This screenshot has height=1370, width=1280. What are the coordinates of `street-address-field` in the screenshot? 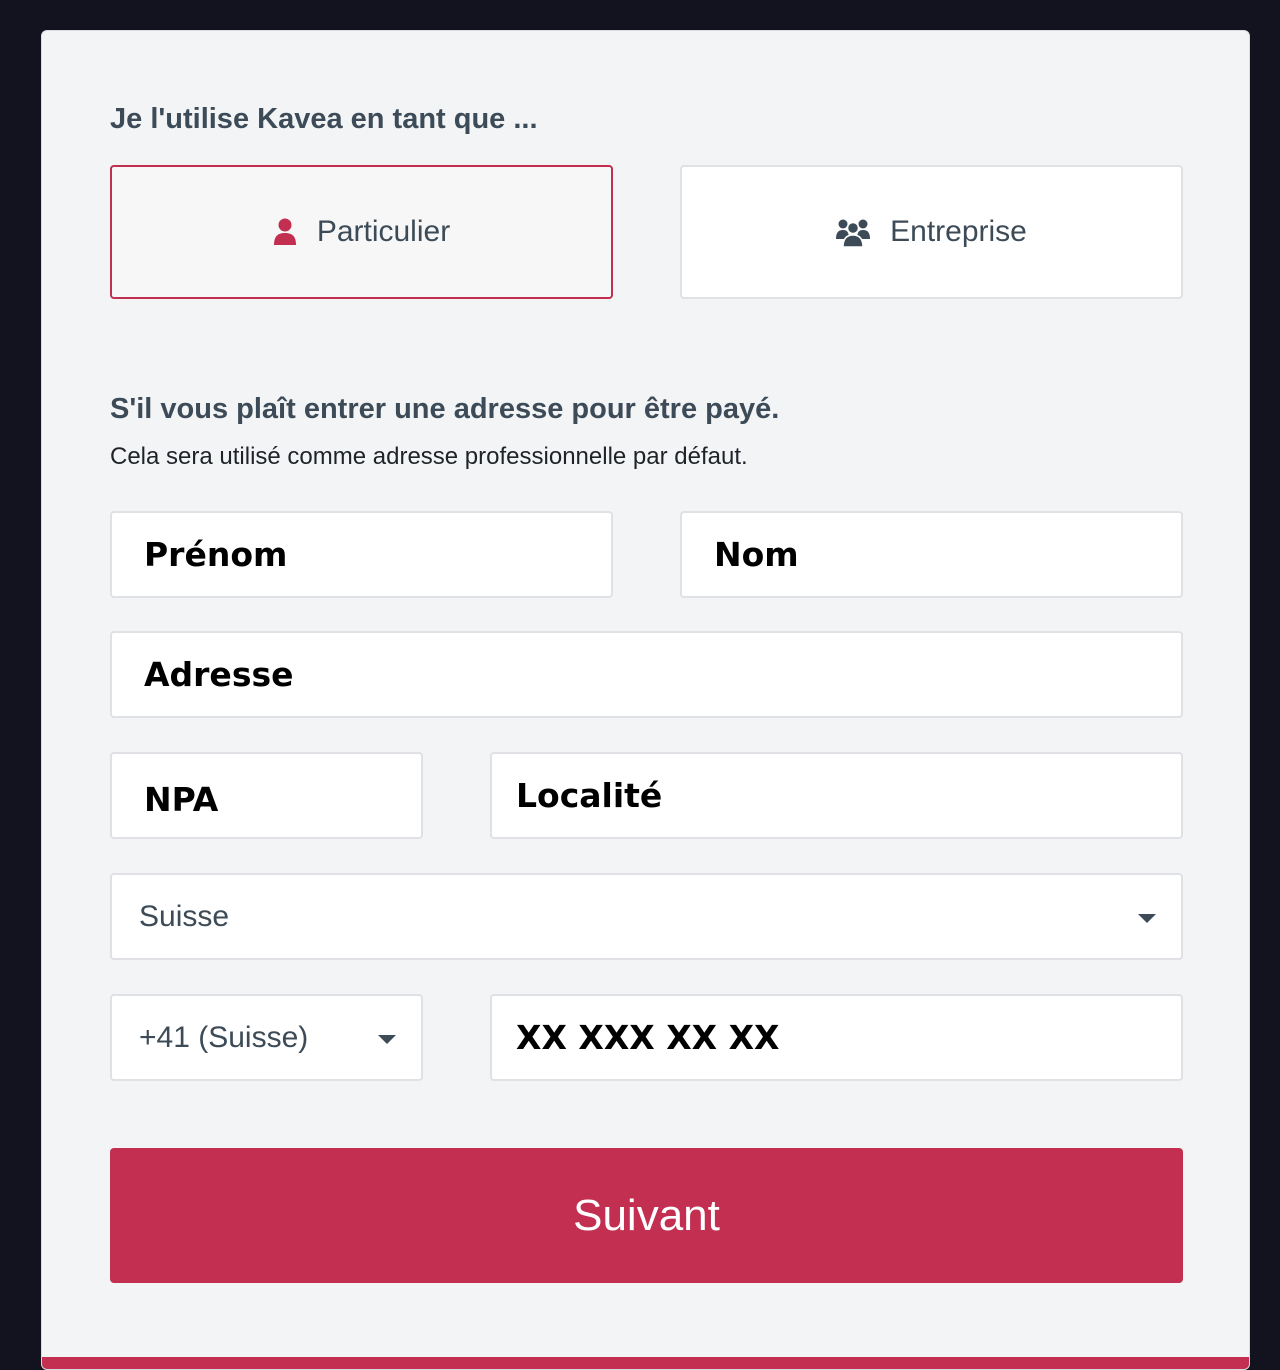 It's located at (646, 674).